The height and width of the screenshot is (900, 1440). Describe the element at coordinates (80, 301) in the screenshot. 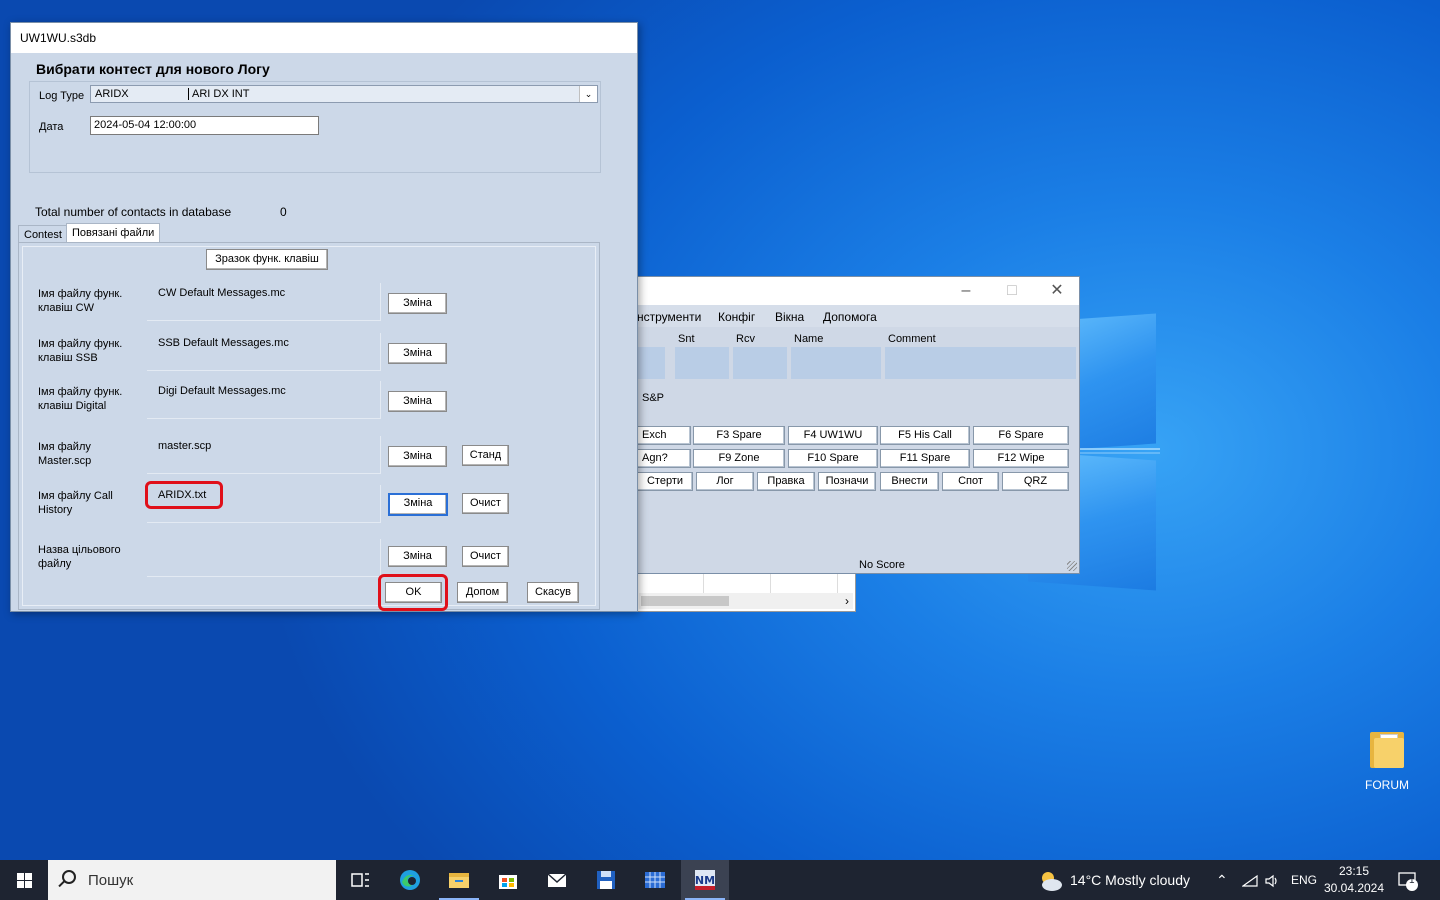

I see `cw-file-label: Імя файлу функ. клавіш CW` at that location.